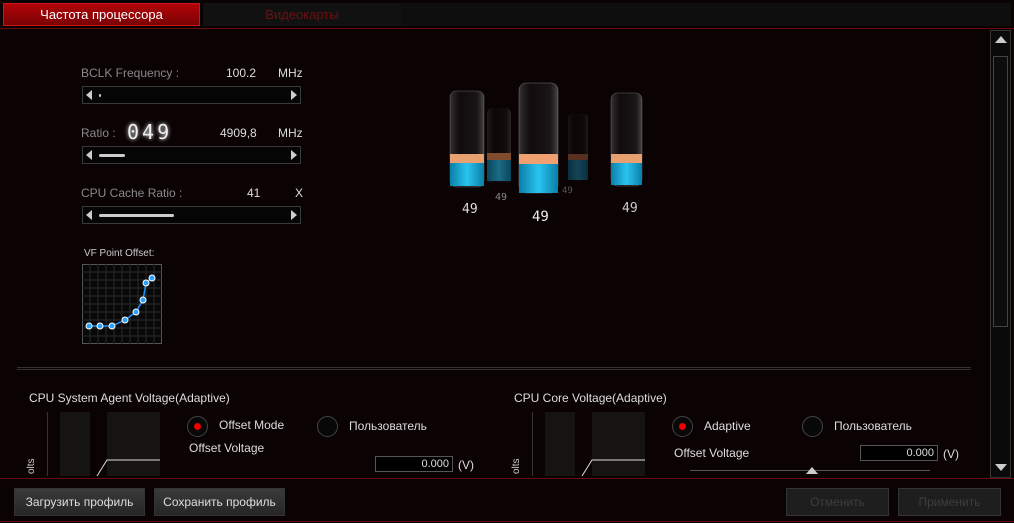 The height and width of the screenshot is (523, 1014). What do you see at coordinates (949, 502) in the screenshot?
I see `apply-button: Применить` at bounding box center [949, 502].